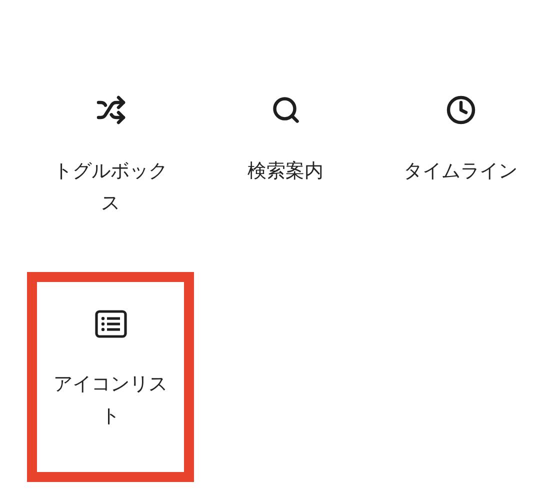  I want to click on search-icon, so click(285, 110).